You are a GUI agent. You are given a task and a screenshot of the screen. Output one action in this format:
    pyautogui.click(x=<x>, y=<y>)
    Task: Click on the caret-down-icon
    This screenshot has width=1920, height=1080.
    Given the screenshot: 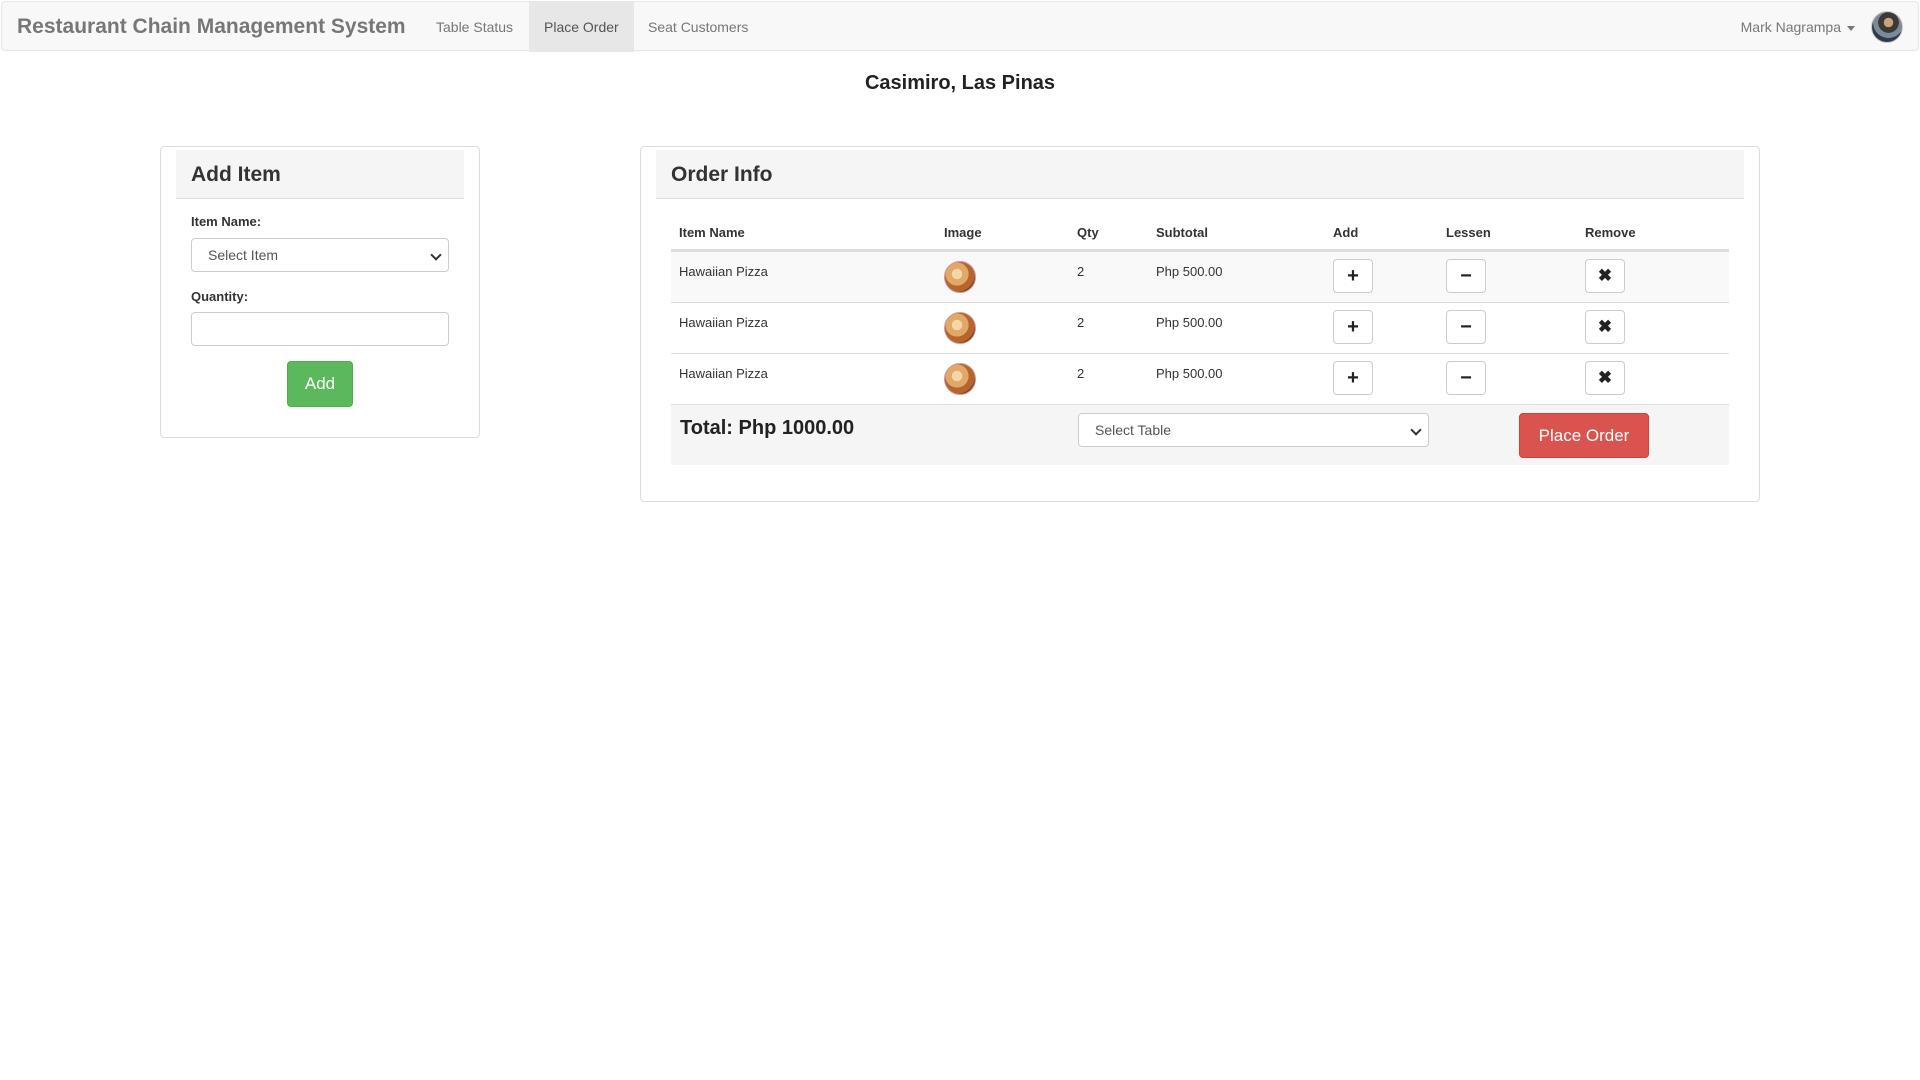 What is the action you would take?
    pyautogui.click(x=1851, y=28)
    